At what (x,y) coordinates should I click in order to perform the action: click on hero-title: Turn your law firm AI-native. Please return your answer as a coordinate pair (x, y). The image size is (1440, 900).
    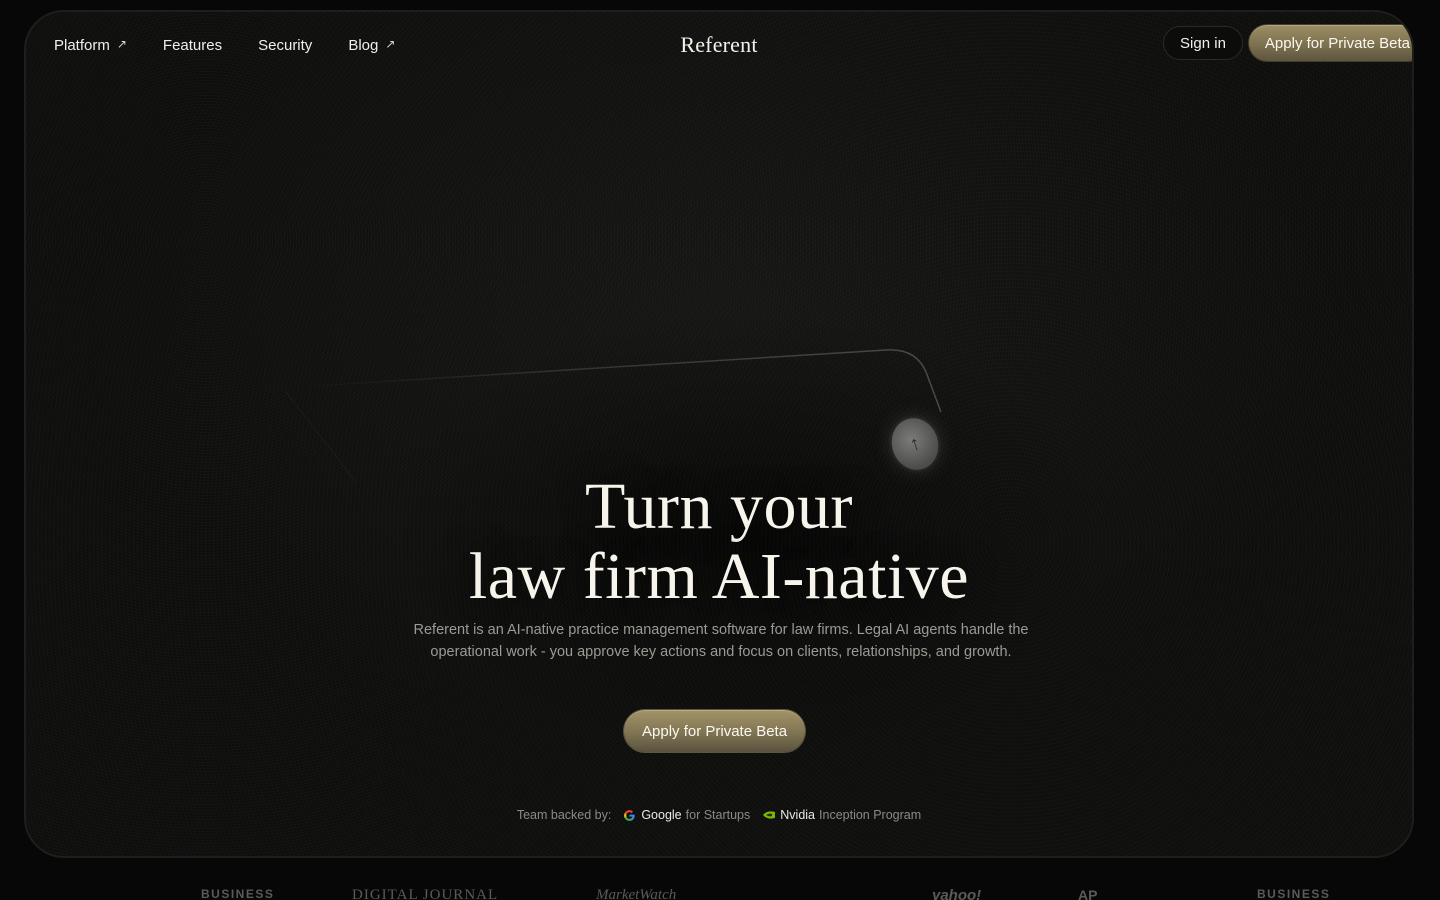
    Looking at the image, I should click on (719, 542).